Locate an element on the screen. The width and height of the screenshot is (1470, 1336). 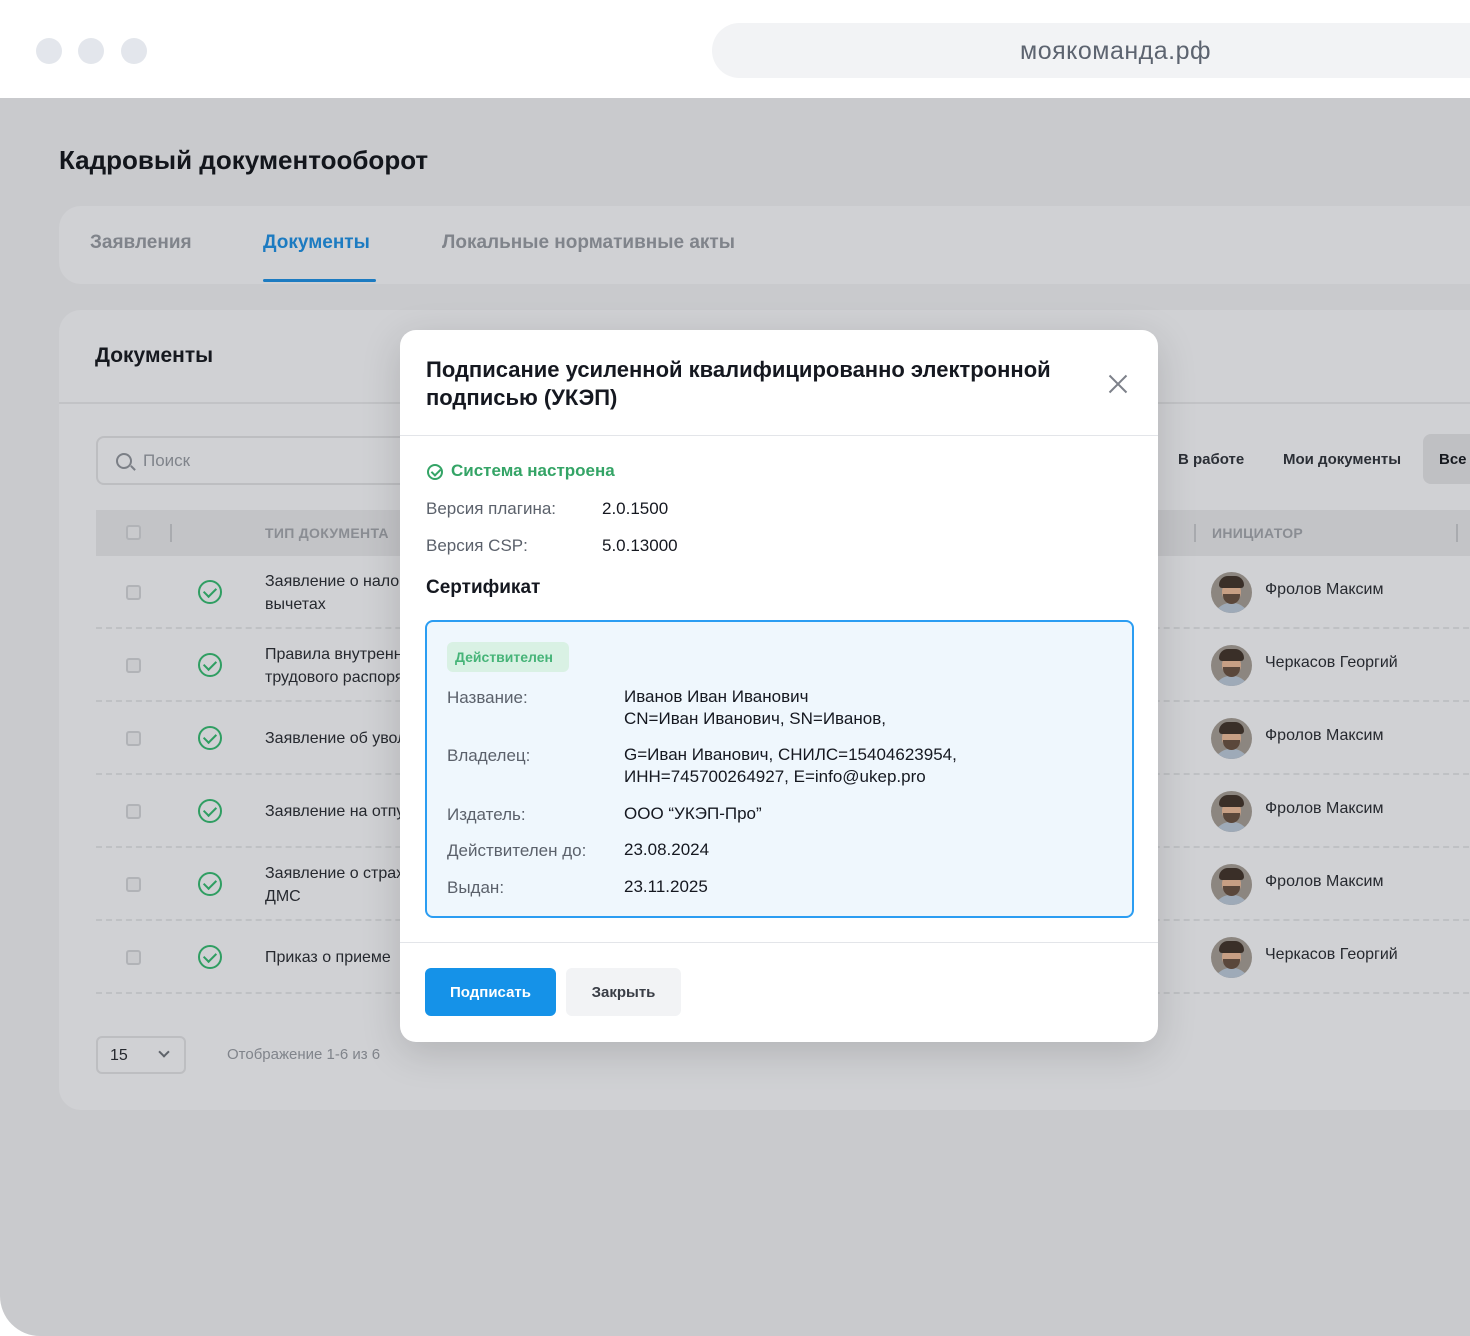
filter-all: Все д is located at coordinates (1446, 459).